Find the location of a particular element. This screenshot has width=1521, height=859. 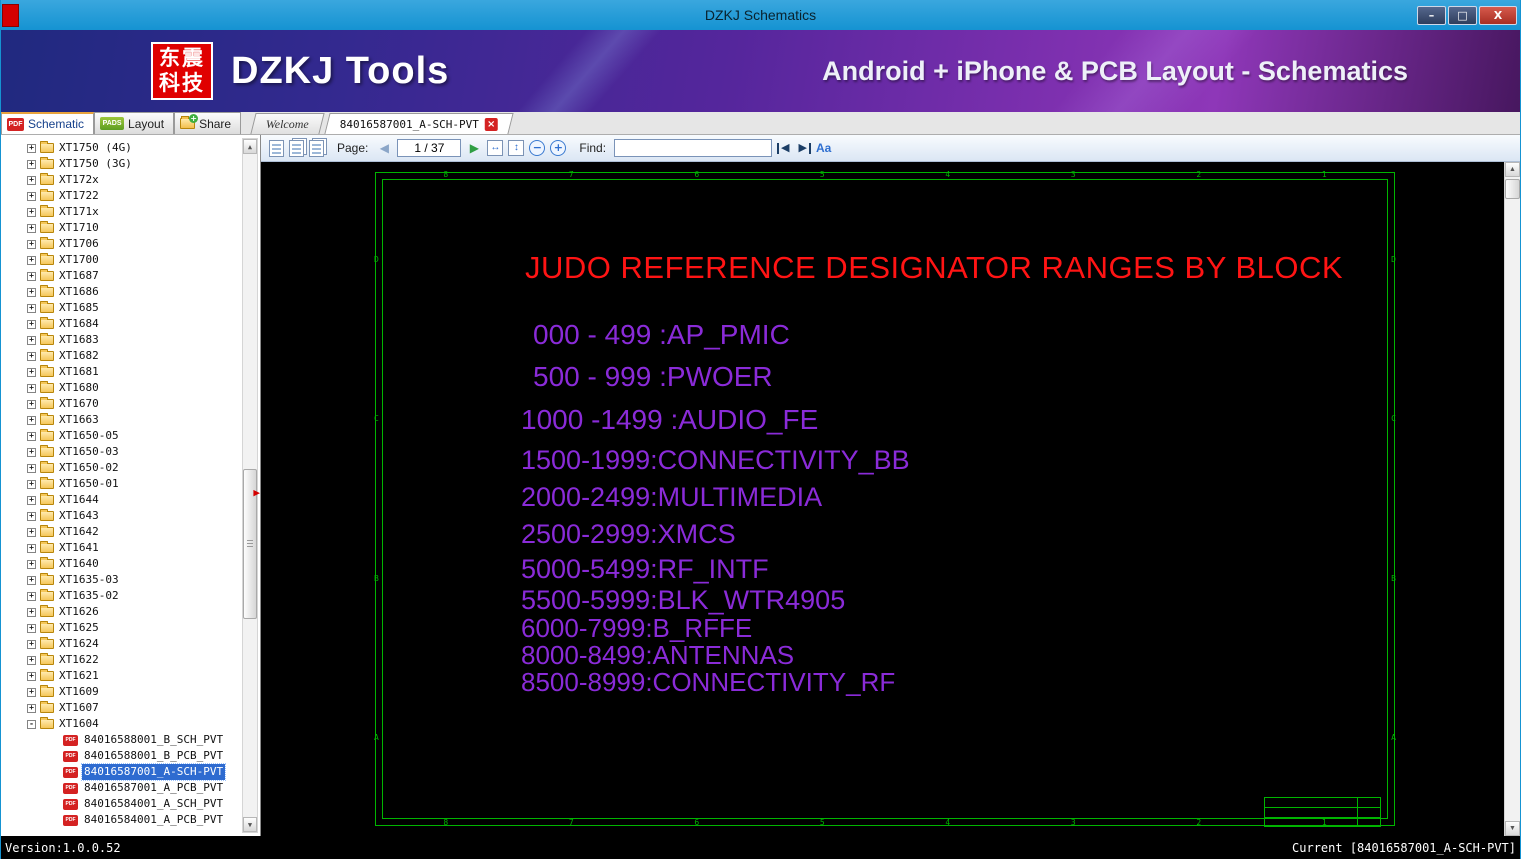

tree-folder-item: XT1607 is located at coordinates (130, 708).